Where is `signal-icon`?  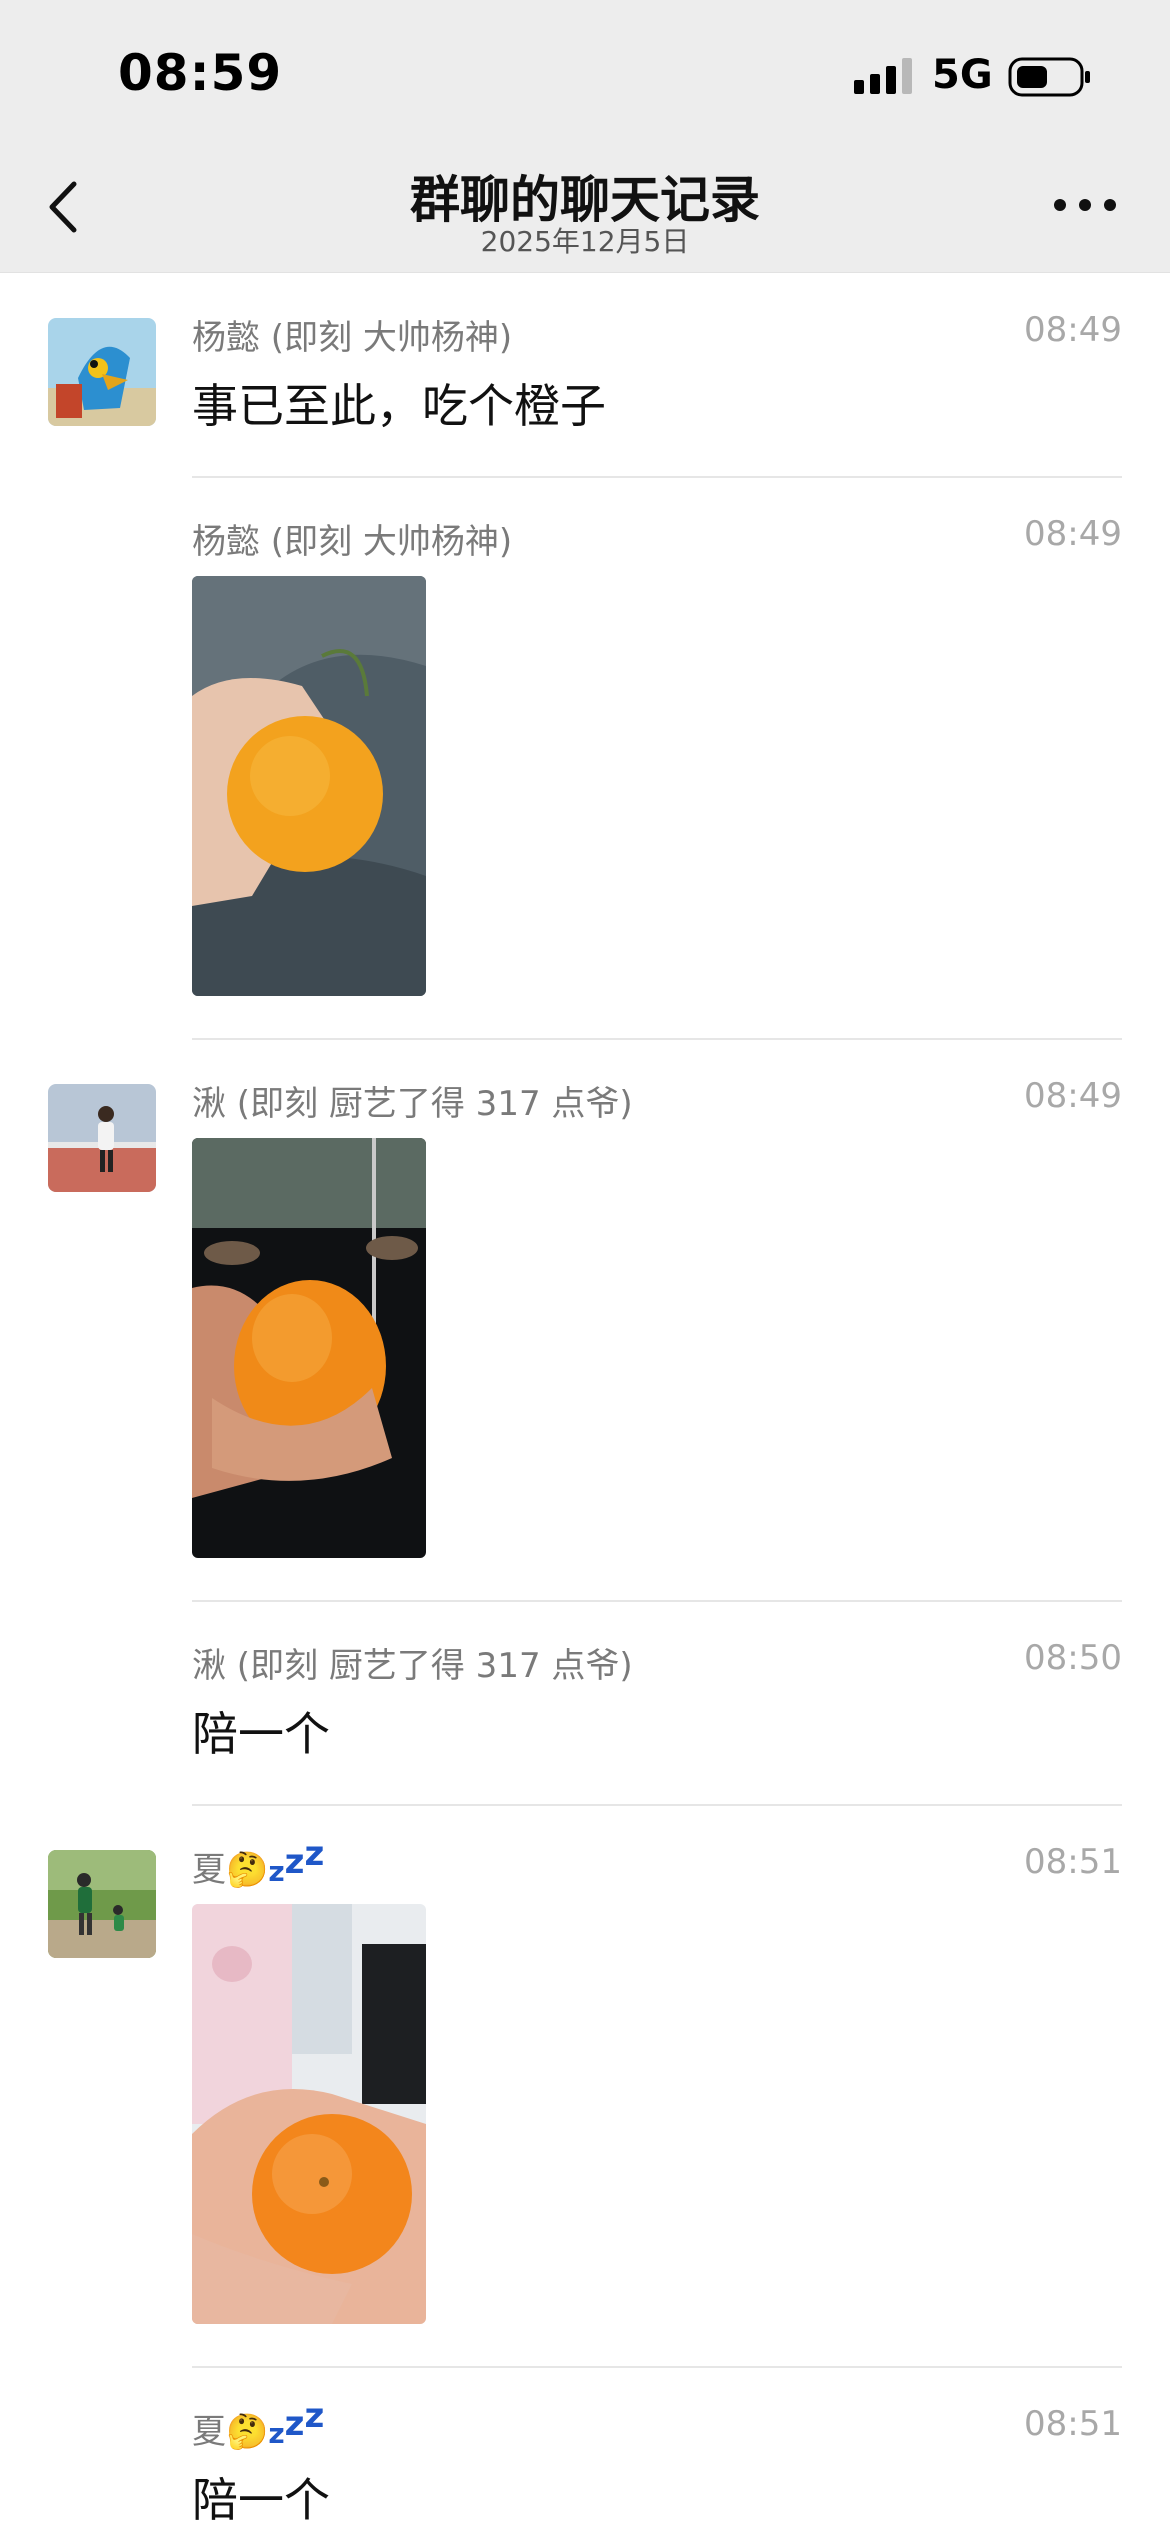 signal-icon is located at coordinates (883, 76).